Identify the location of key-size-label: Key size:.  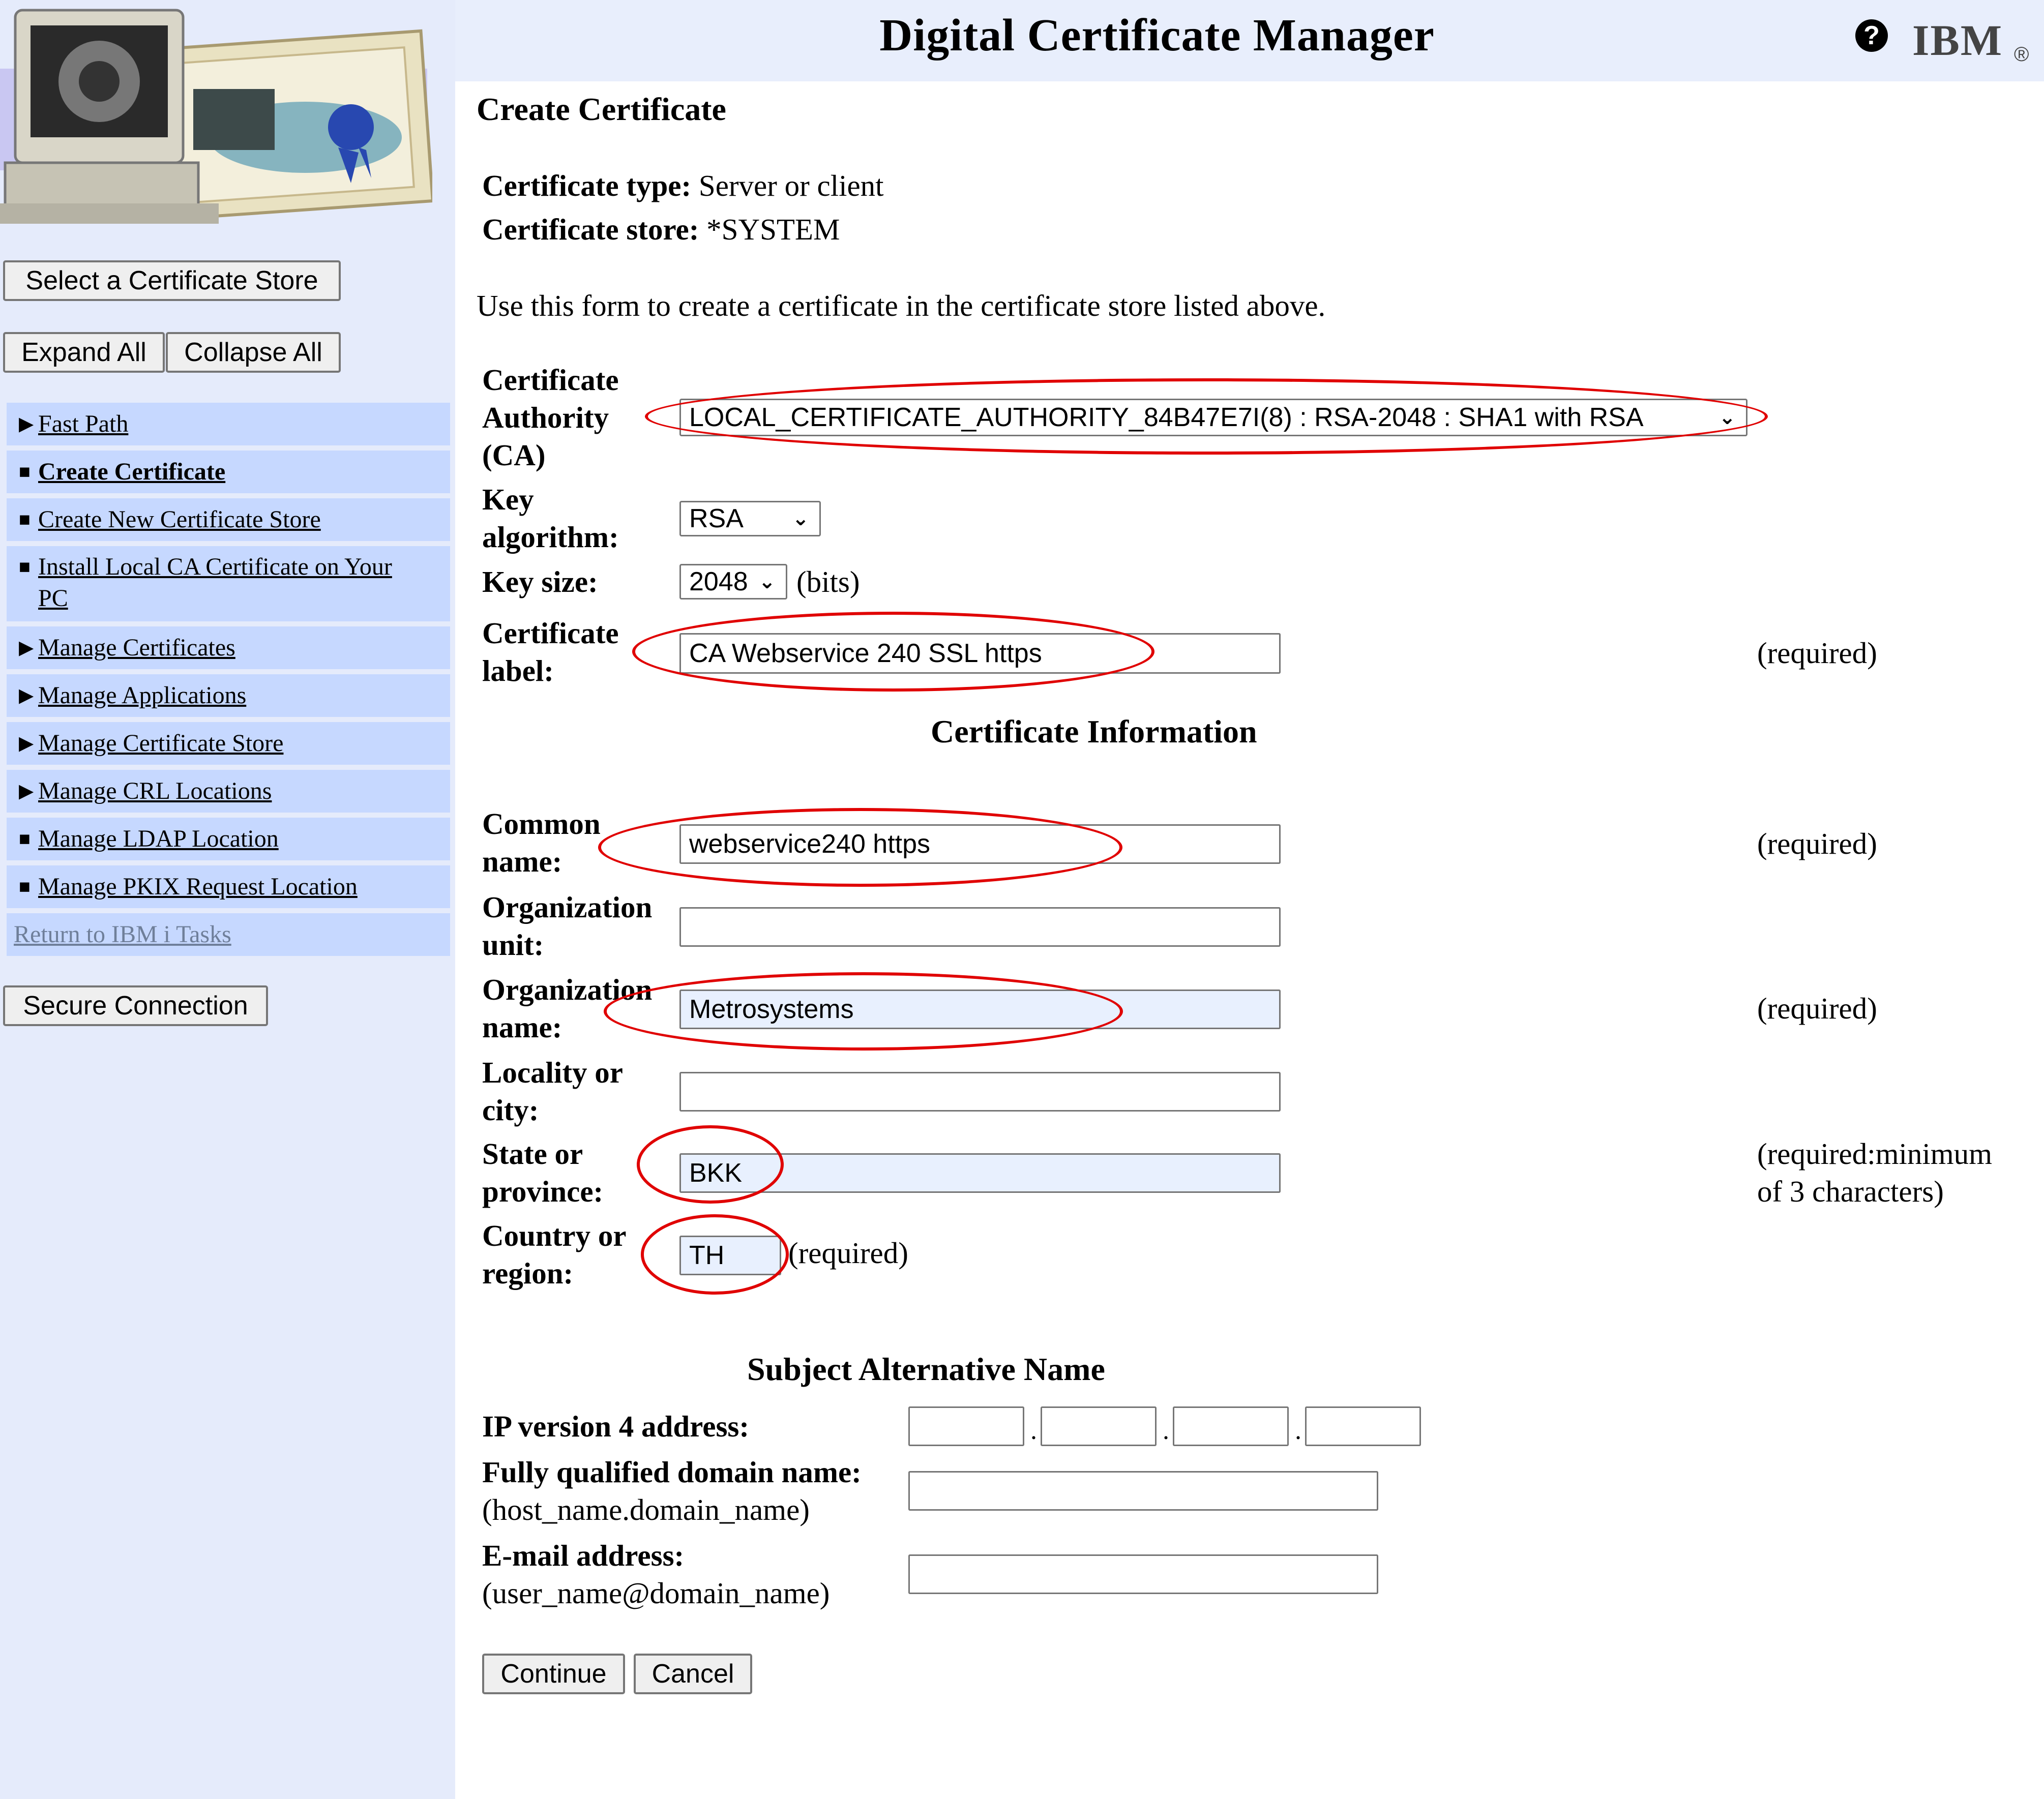
(540, 581).